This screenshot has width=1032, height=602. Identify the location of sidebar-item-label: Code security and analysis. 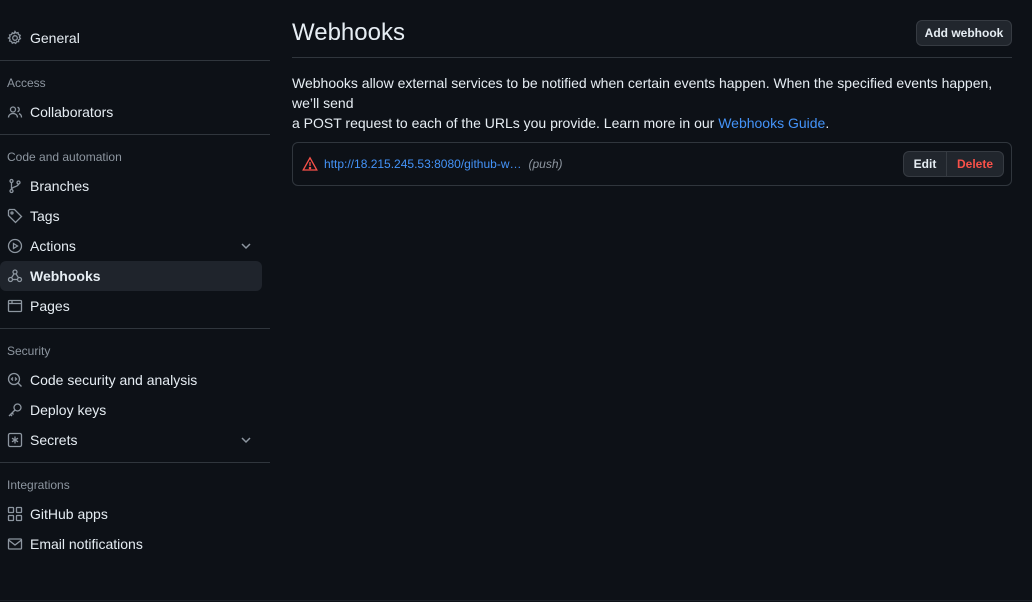
(114, 380).